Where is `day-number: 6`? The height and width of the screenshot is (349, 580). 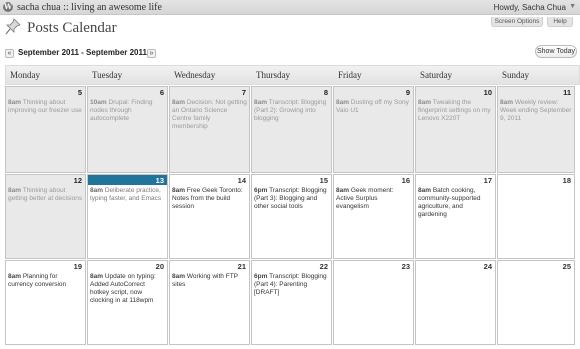
day-number: 6 is located at coordinates (161, 92).